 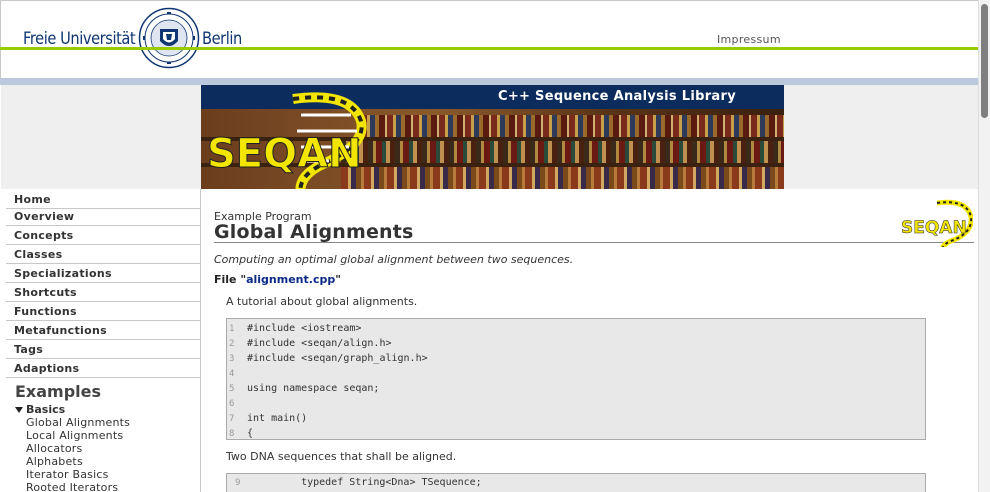 I want to click on seqan-banner: C++ Sequence Analysis Library SEQAN, so click(x=492, y=137).